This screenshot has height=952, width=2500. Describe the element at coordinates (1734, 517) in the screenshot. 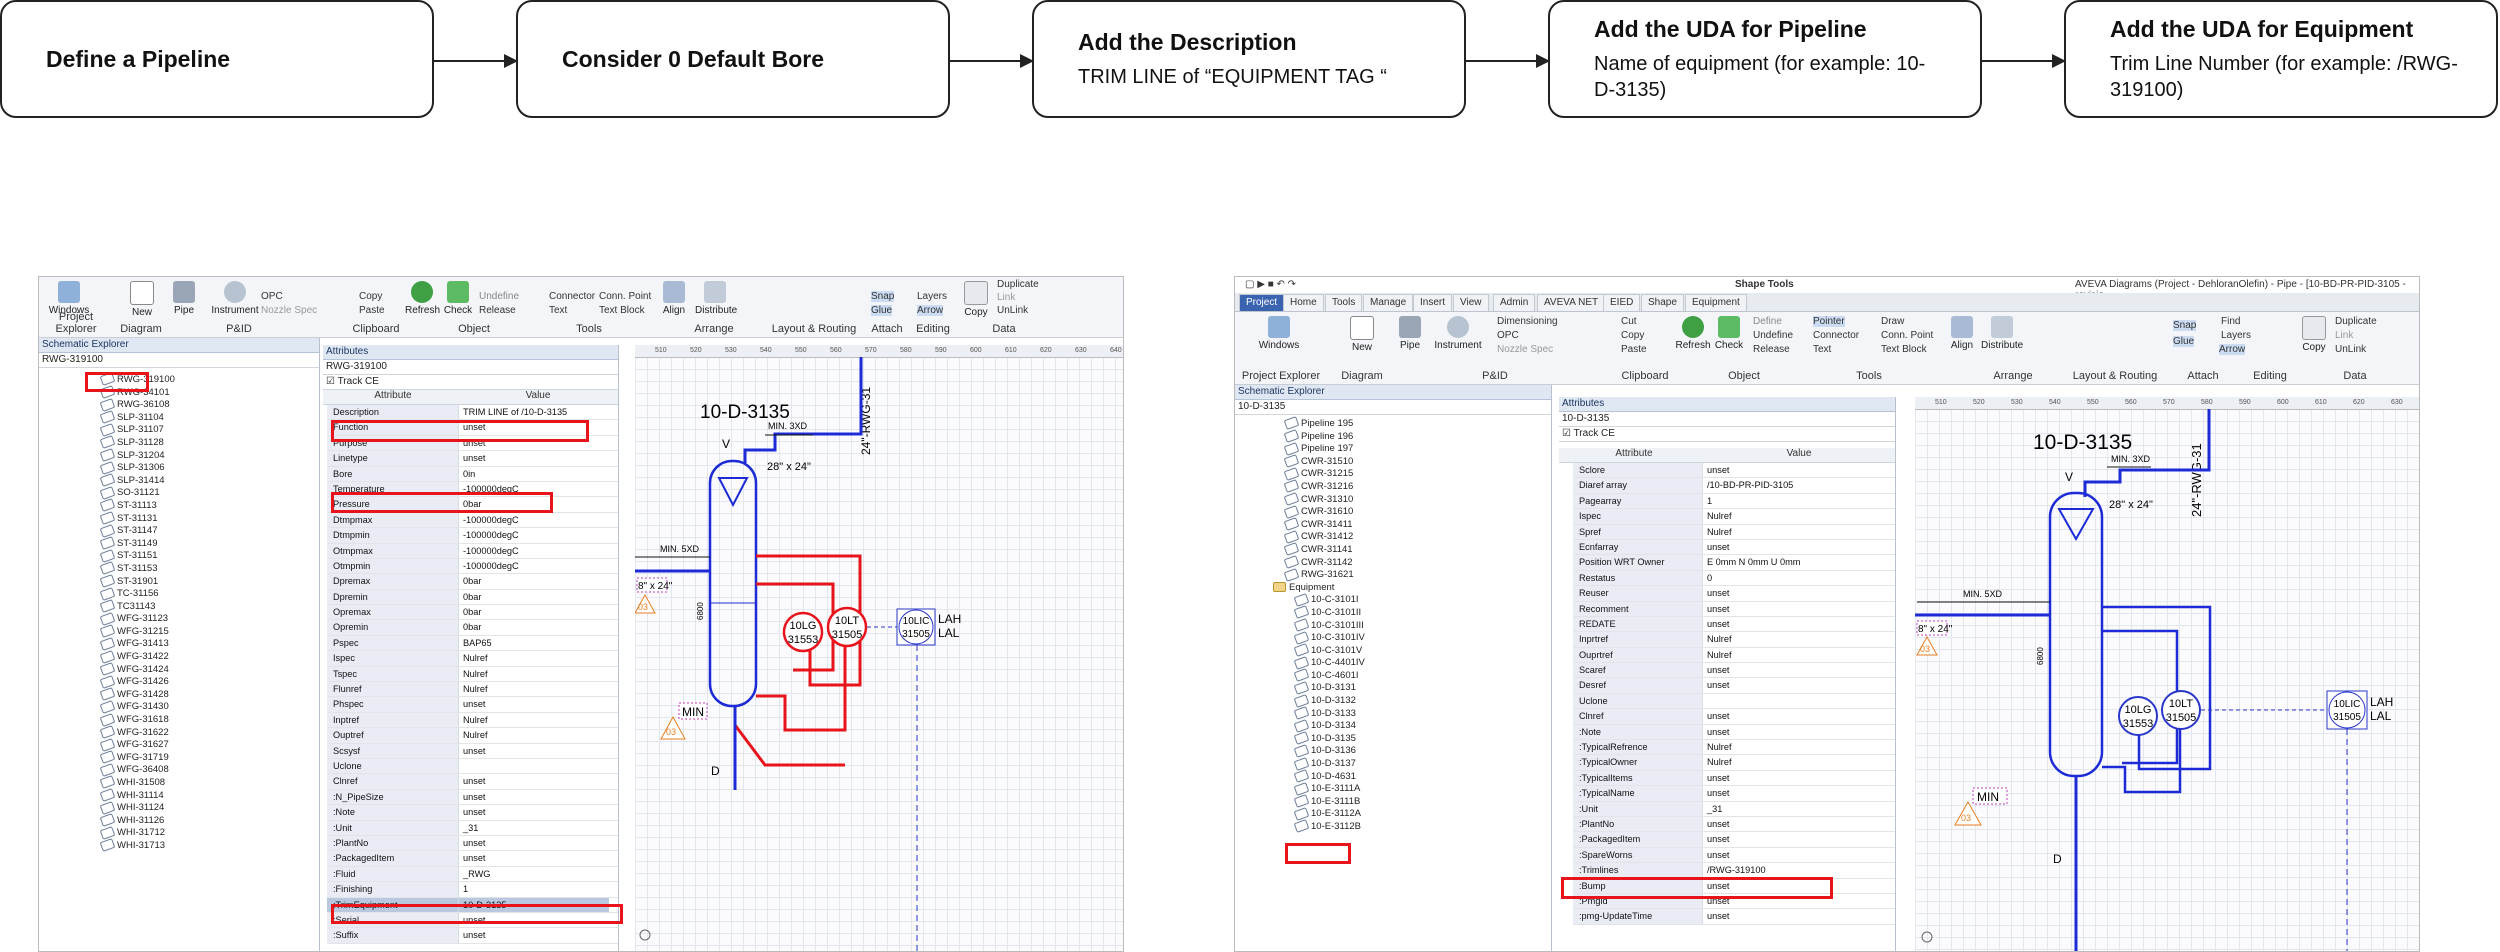

I see `attribute-row: Ispec Nulref` at that location.